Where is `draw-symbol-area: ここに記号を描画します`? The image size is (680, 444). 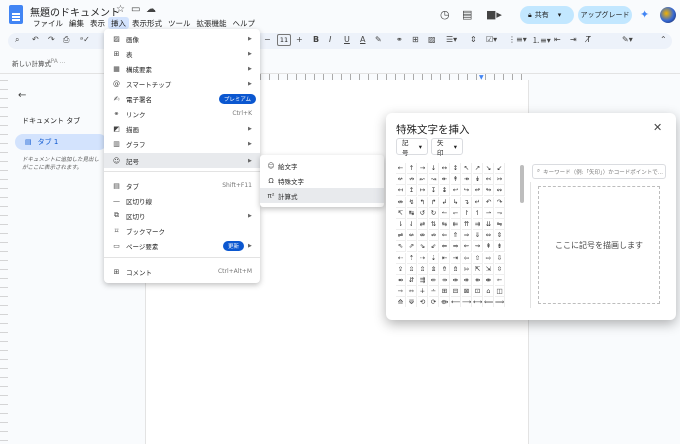 draw-symbol-area: ここに記号を描画します is located at coordinates (599, 245).